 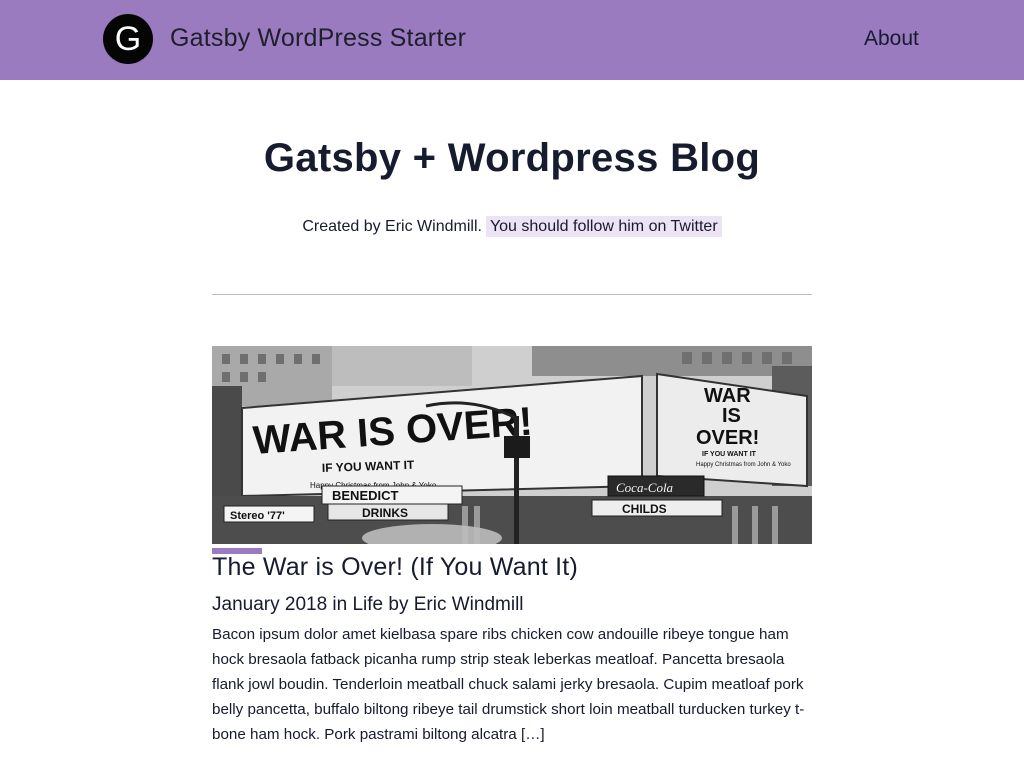 What do you see at coordinates (603, 226) in the screenshot?
I see `twitter-link: You should follow him on Twitter` at bounding box center [603, 226].